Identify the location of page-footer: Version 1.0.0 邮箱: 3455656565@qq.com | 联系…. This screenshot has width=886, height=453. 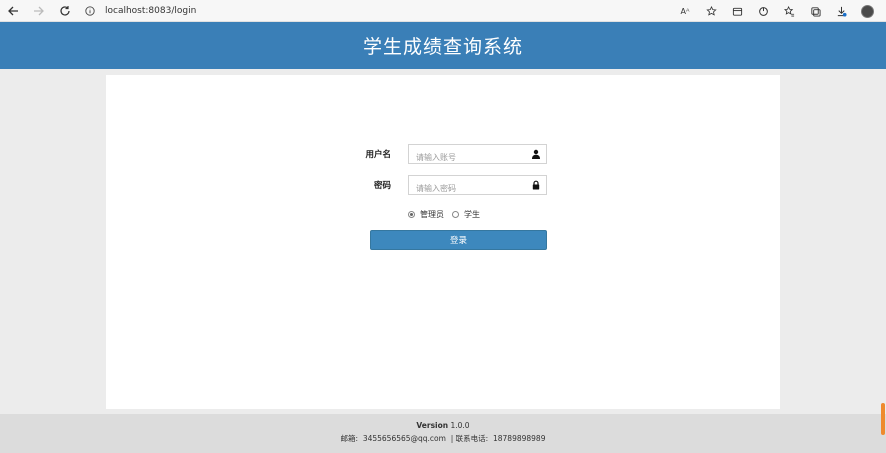
(443, 433).